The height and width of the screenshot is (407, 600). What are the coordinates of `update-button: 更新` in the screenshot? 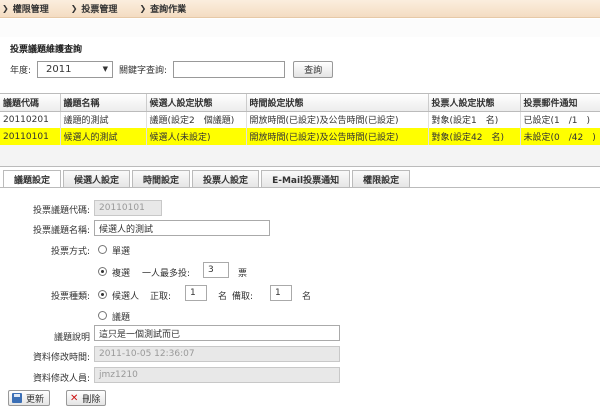 It's located at (29, 398).